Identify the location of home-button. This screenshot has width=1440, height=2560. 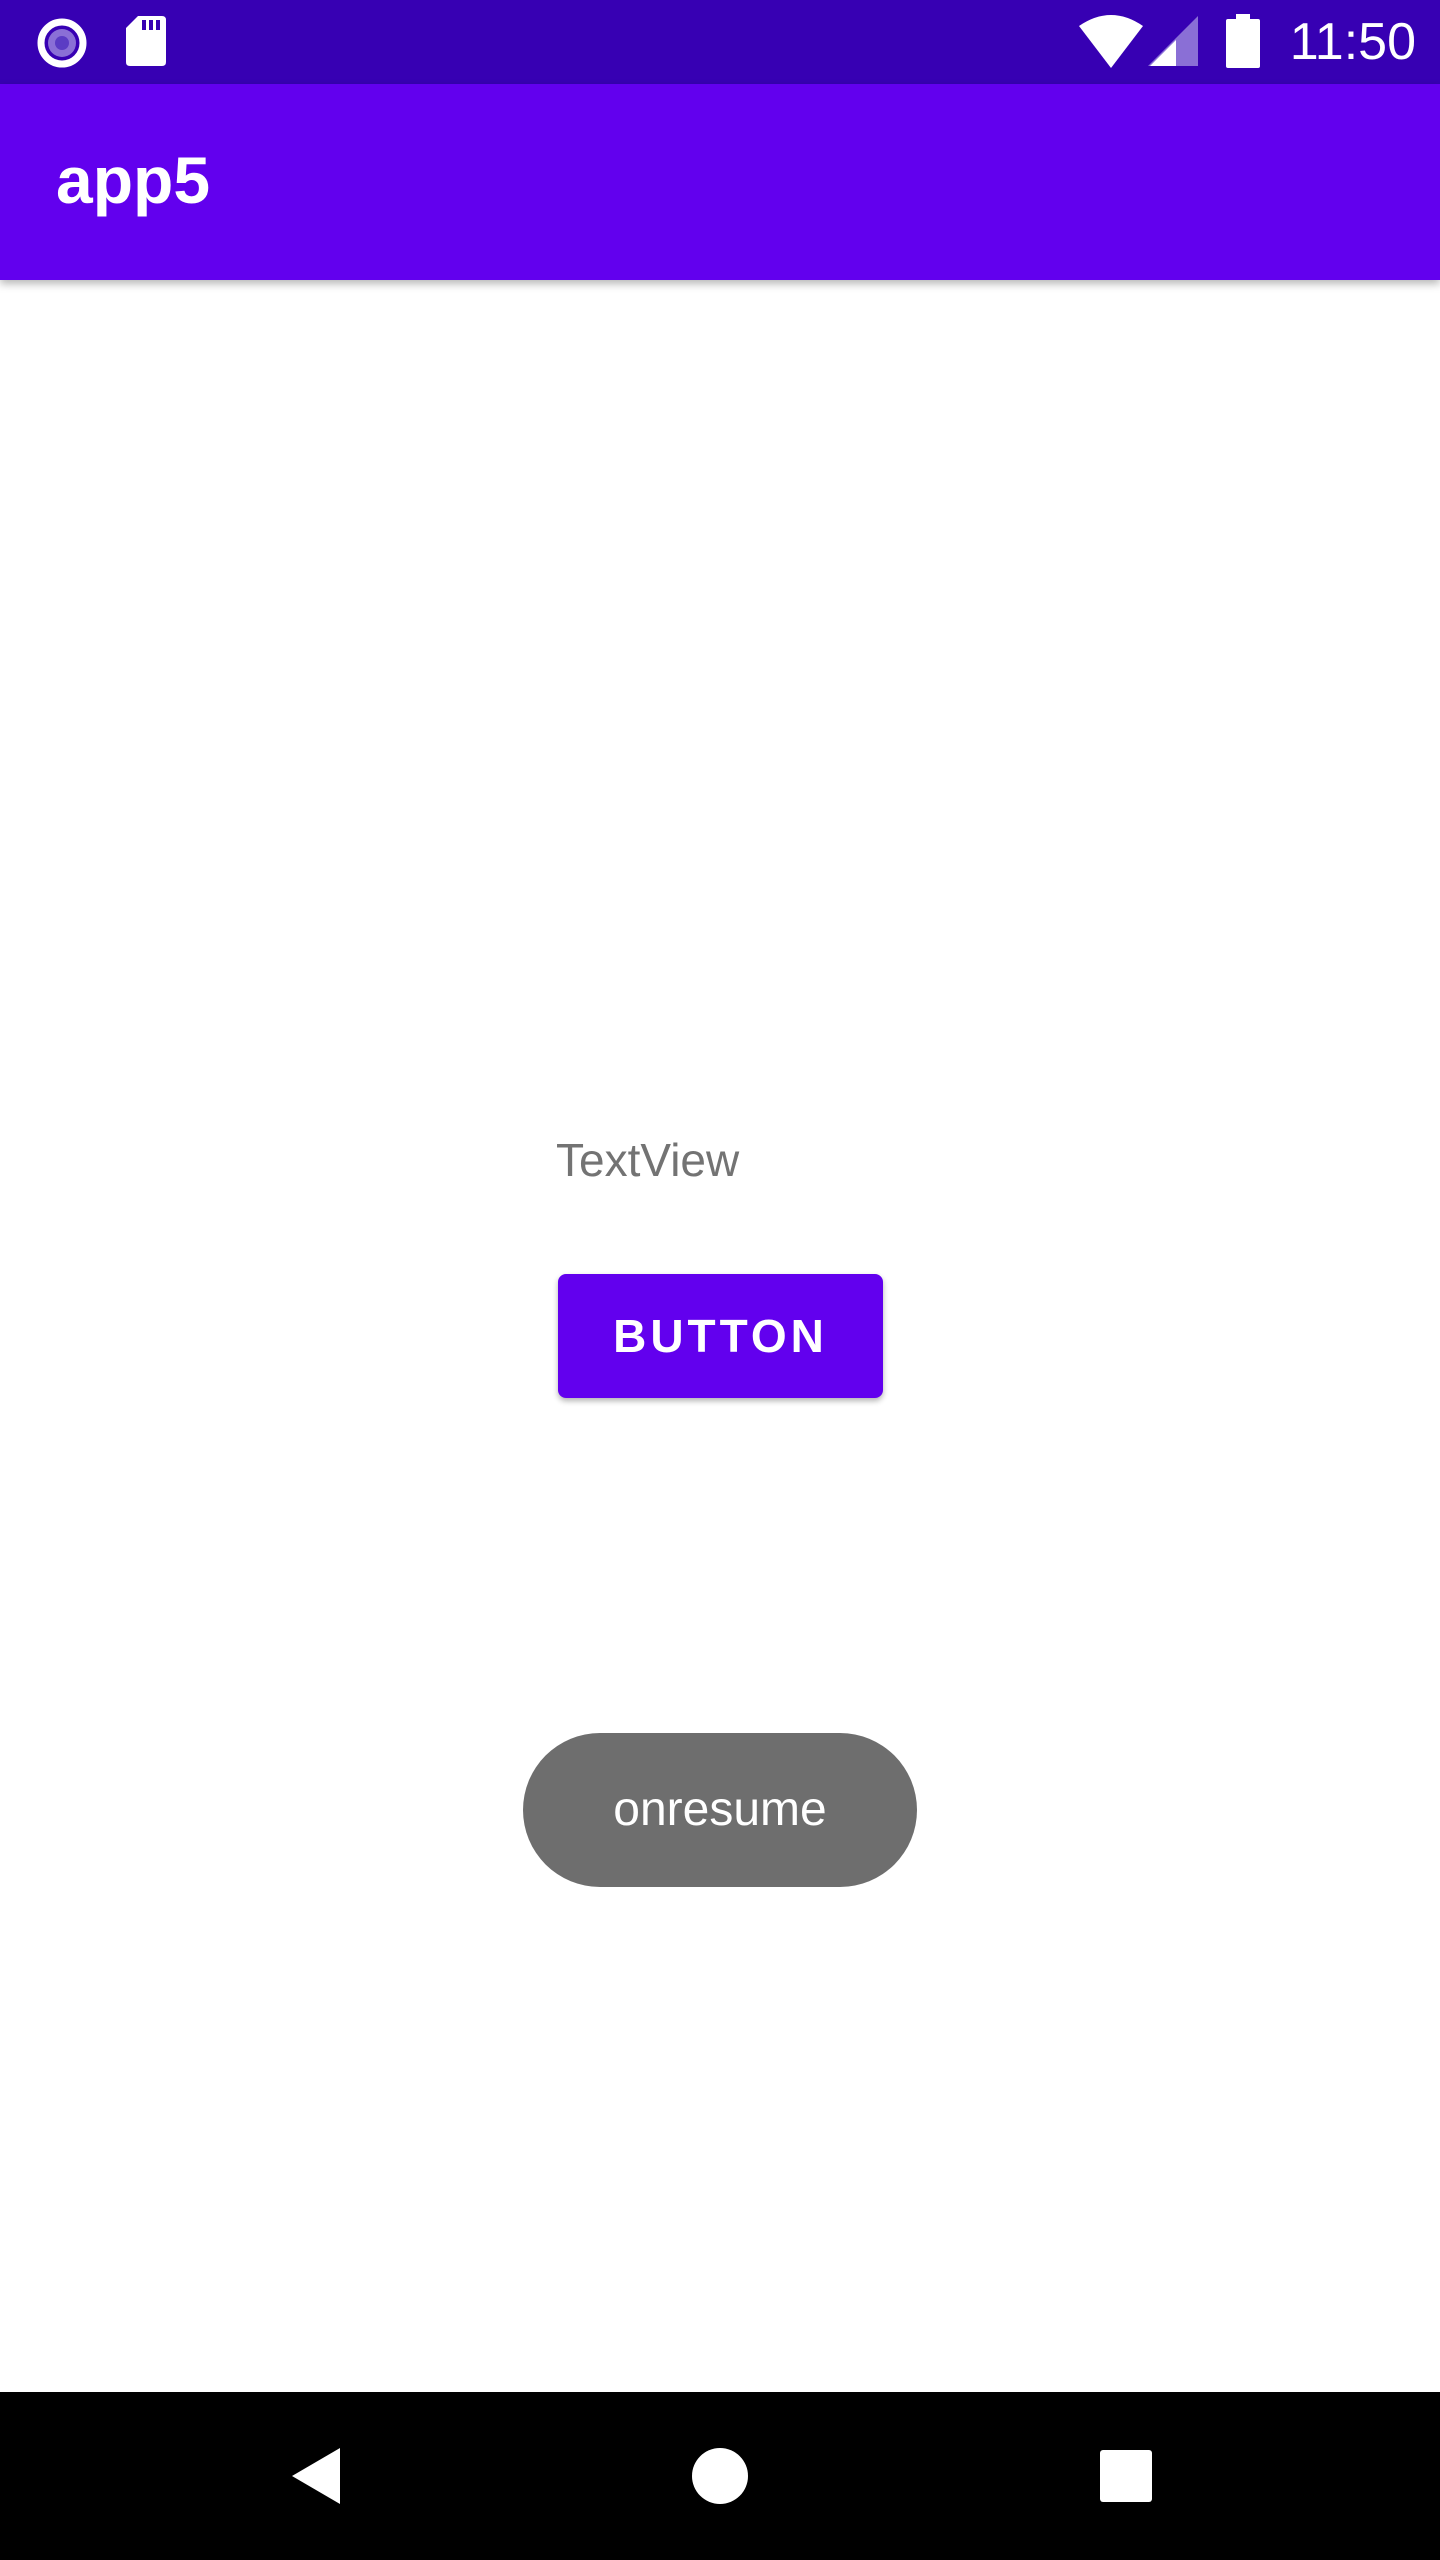
(720, 2476).